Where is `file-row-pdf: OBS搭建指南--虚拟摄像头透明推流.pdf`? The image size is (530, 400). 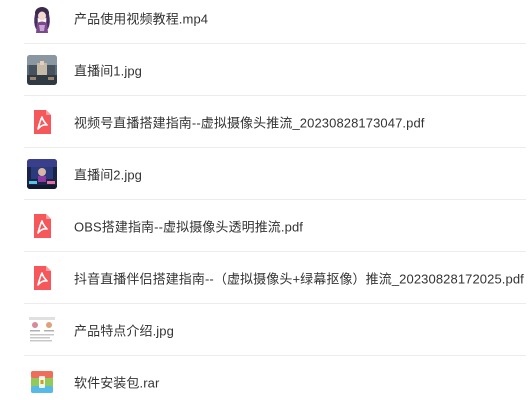
file-row-pdf: OBS搭建指南--虚拟摄像头透明推流.pdf is located at coordinates (265, 226).